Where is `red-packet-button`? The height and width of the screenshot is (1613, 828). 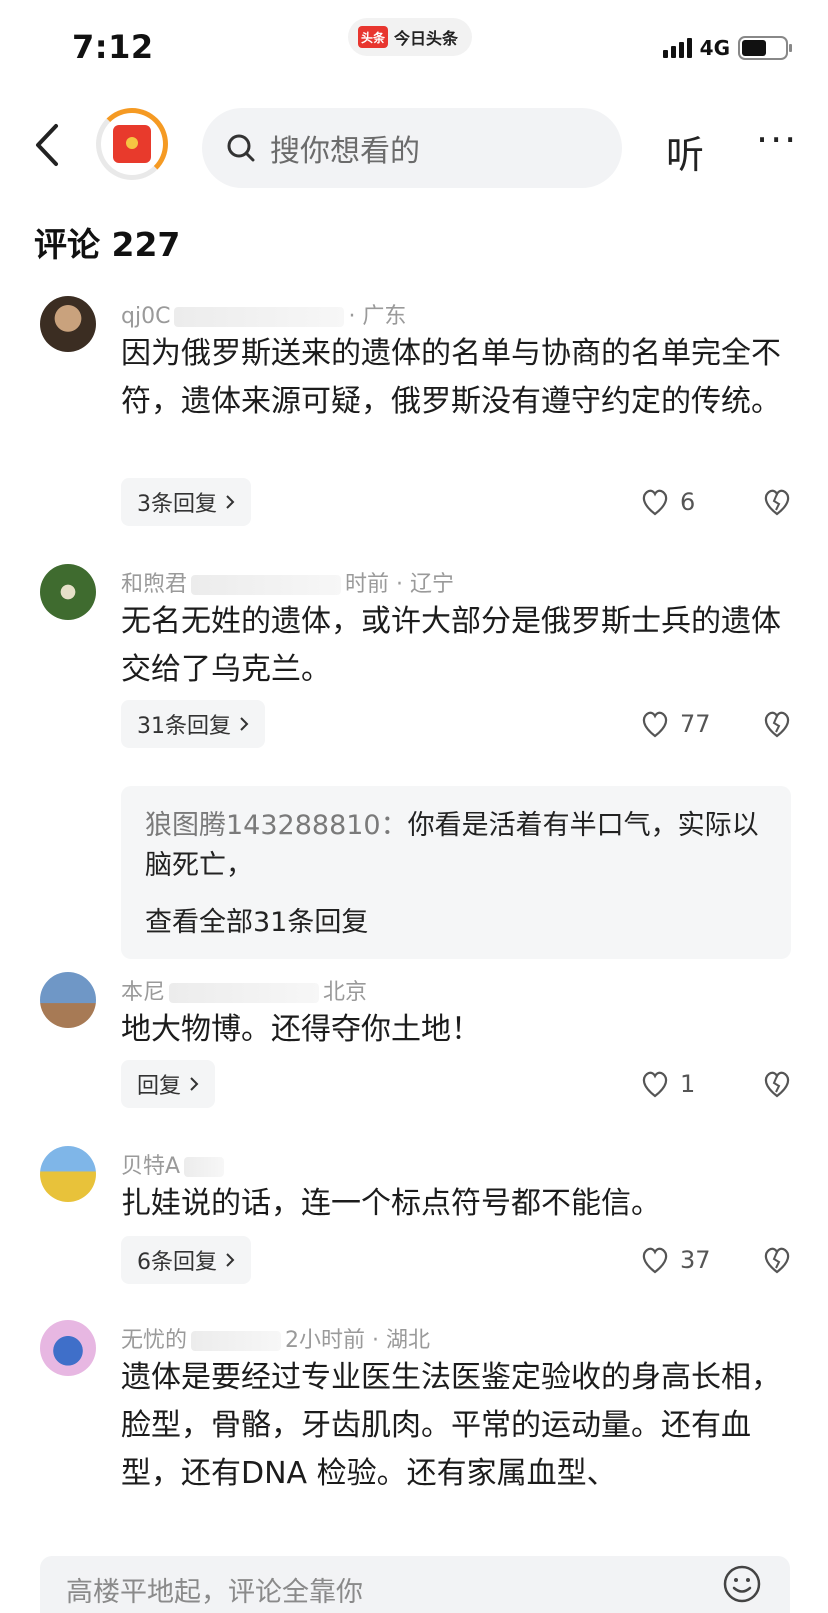
red-packet-button is located at coordinates (132, 144).